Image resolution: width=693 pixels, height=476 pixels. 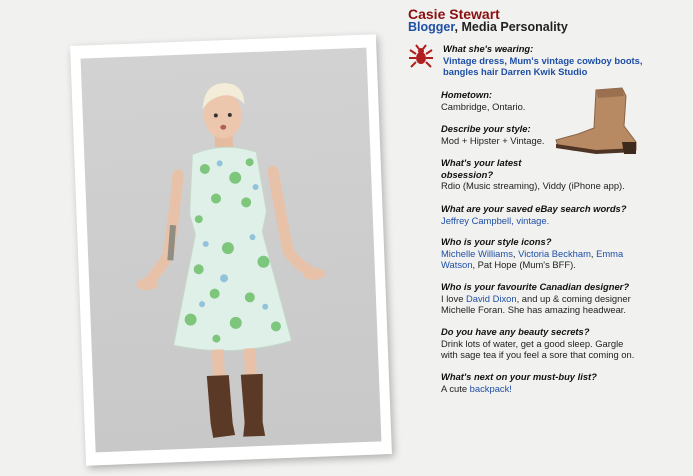 I want to click on michelle-williams-link: Michelle Williams, so click(x=477, y=253).